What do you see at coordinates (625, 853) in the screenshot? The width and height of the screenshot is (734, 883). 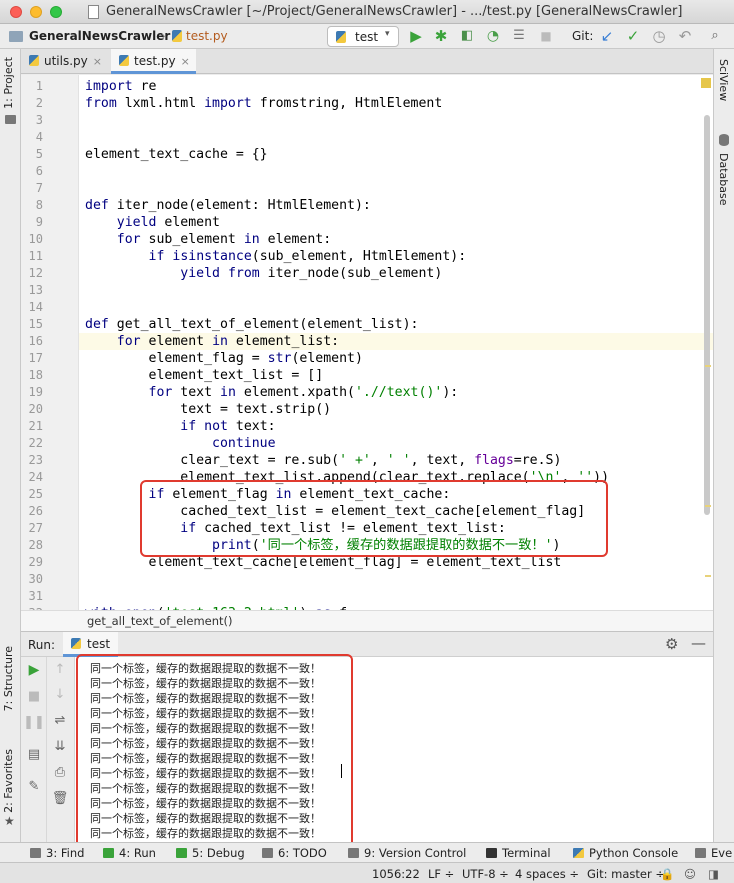 I see `python-console-tool-tab: Python Console` at bounding box center [625, 853].